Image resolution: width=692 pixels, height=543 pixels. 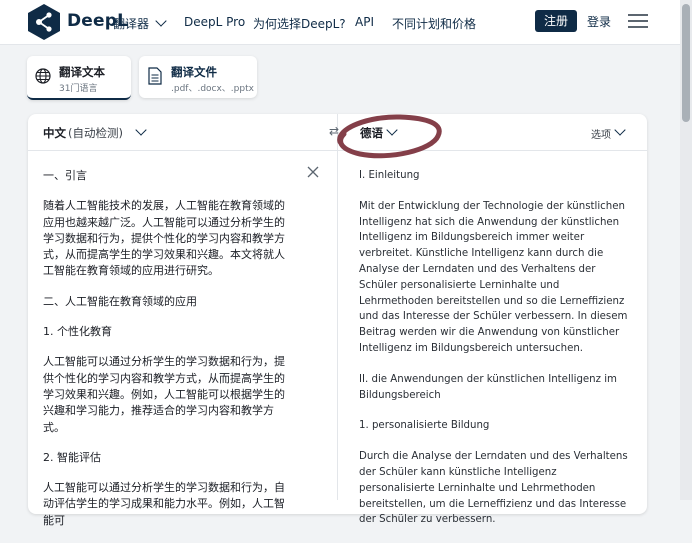 I want to click on target-paragraph: 1. personalisierte Bildung, so click(x=424, y=426).